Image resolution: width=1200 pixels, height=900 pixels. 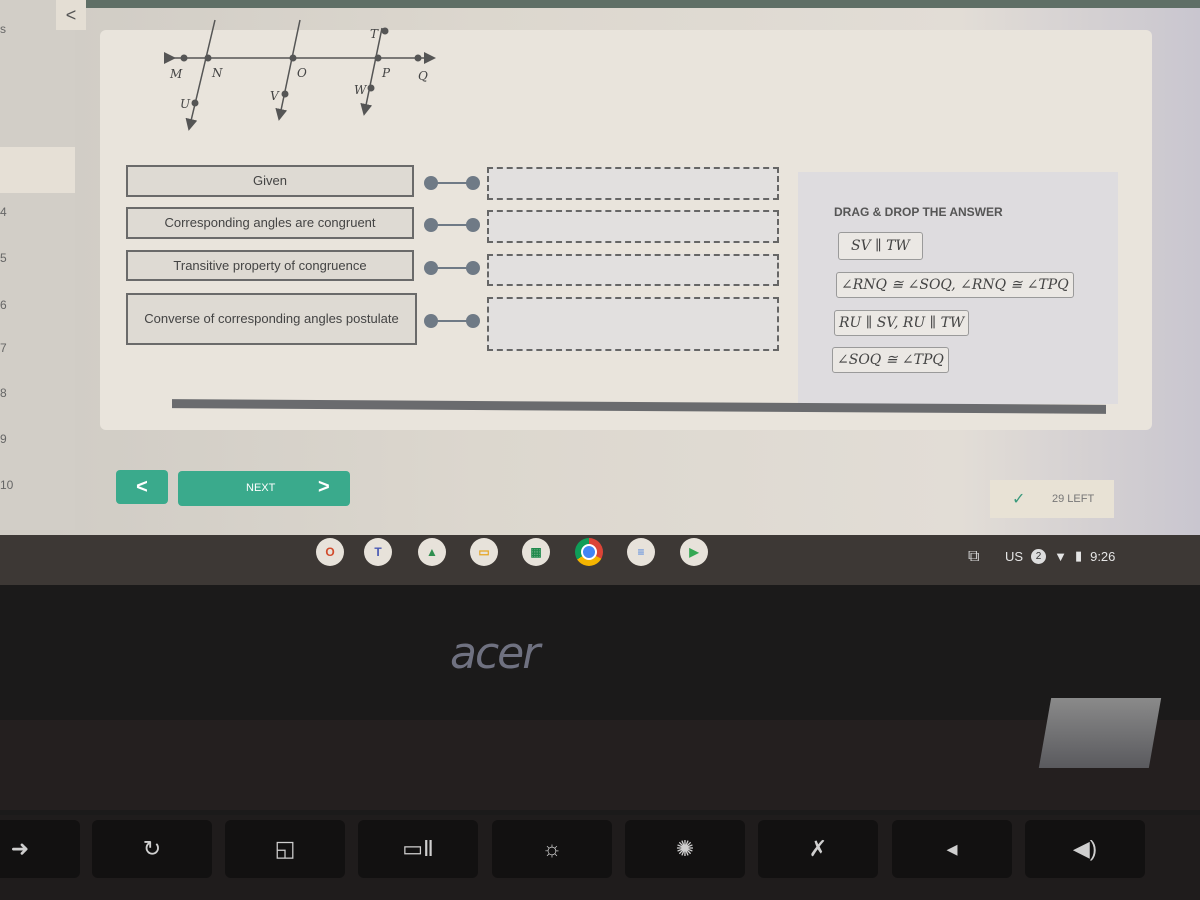 What do you see at coordinates (6, 485) in the screenshot?
I see `sidebar-item: 10` at bounding box center [6, 485].